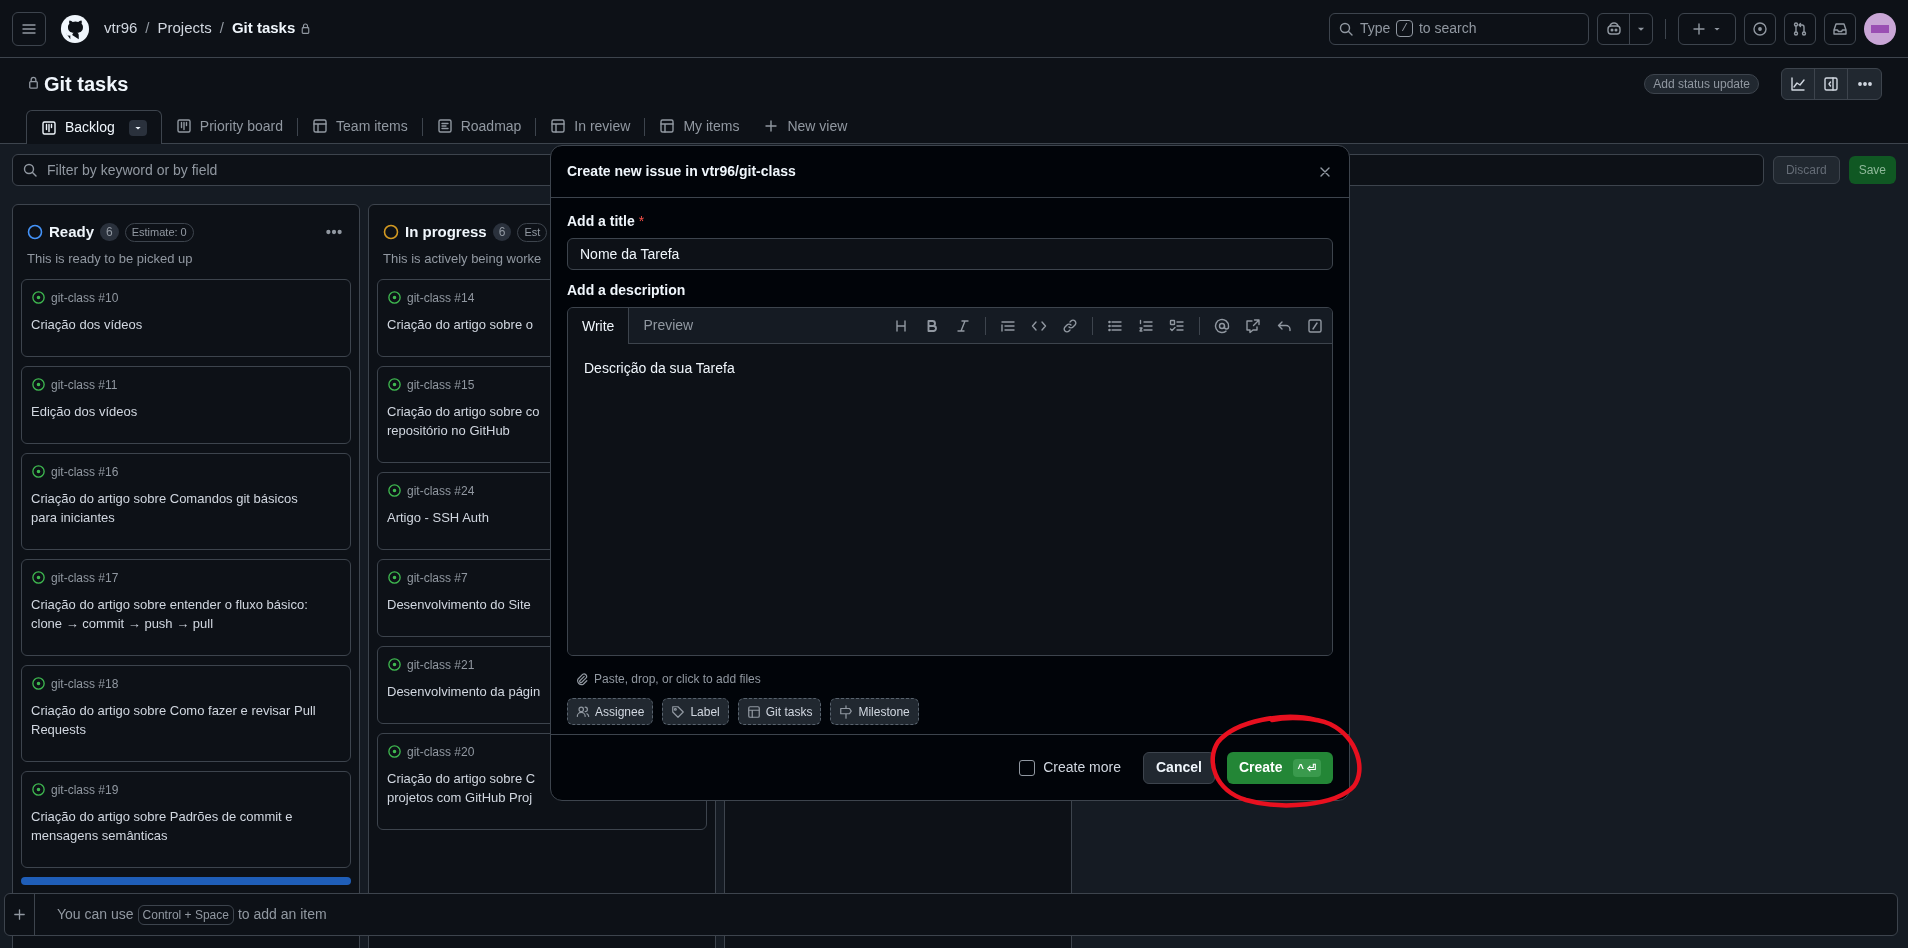  I want to click on column-title: In progress, so click(446, 231).